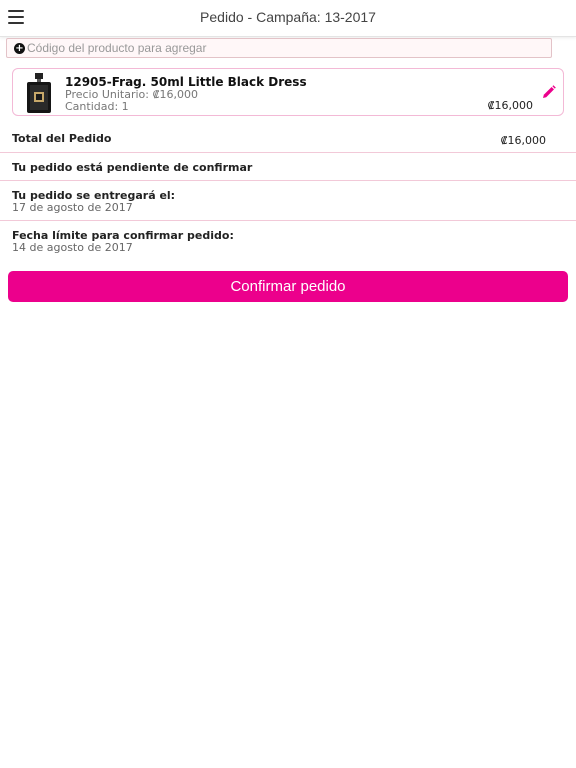 This screenshot has height=768, width=576. What do you see at coordinates (186, 82) in the screenshot?
I see `product-name: 12905-Frag. 50ml Little Black Dress` at bounding box center [186, 82].